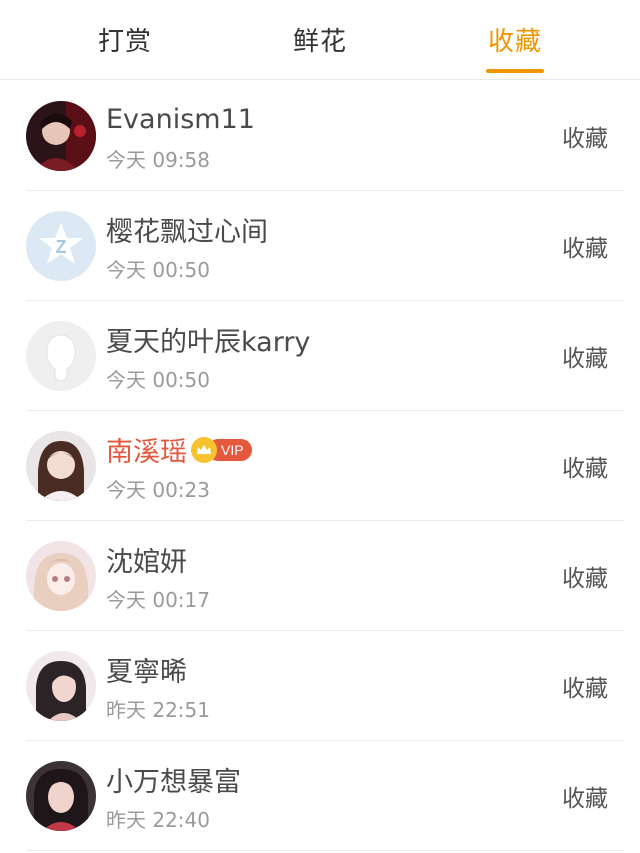 The image size is (640, 853). Describe the element at coordinates (158, 819) in the screenshot. I see `timestamp: 昨天 22:40` at that location.